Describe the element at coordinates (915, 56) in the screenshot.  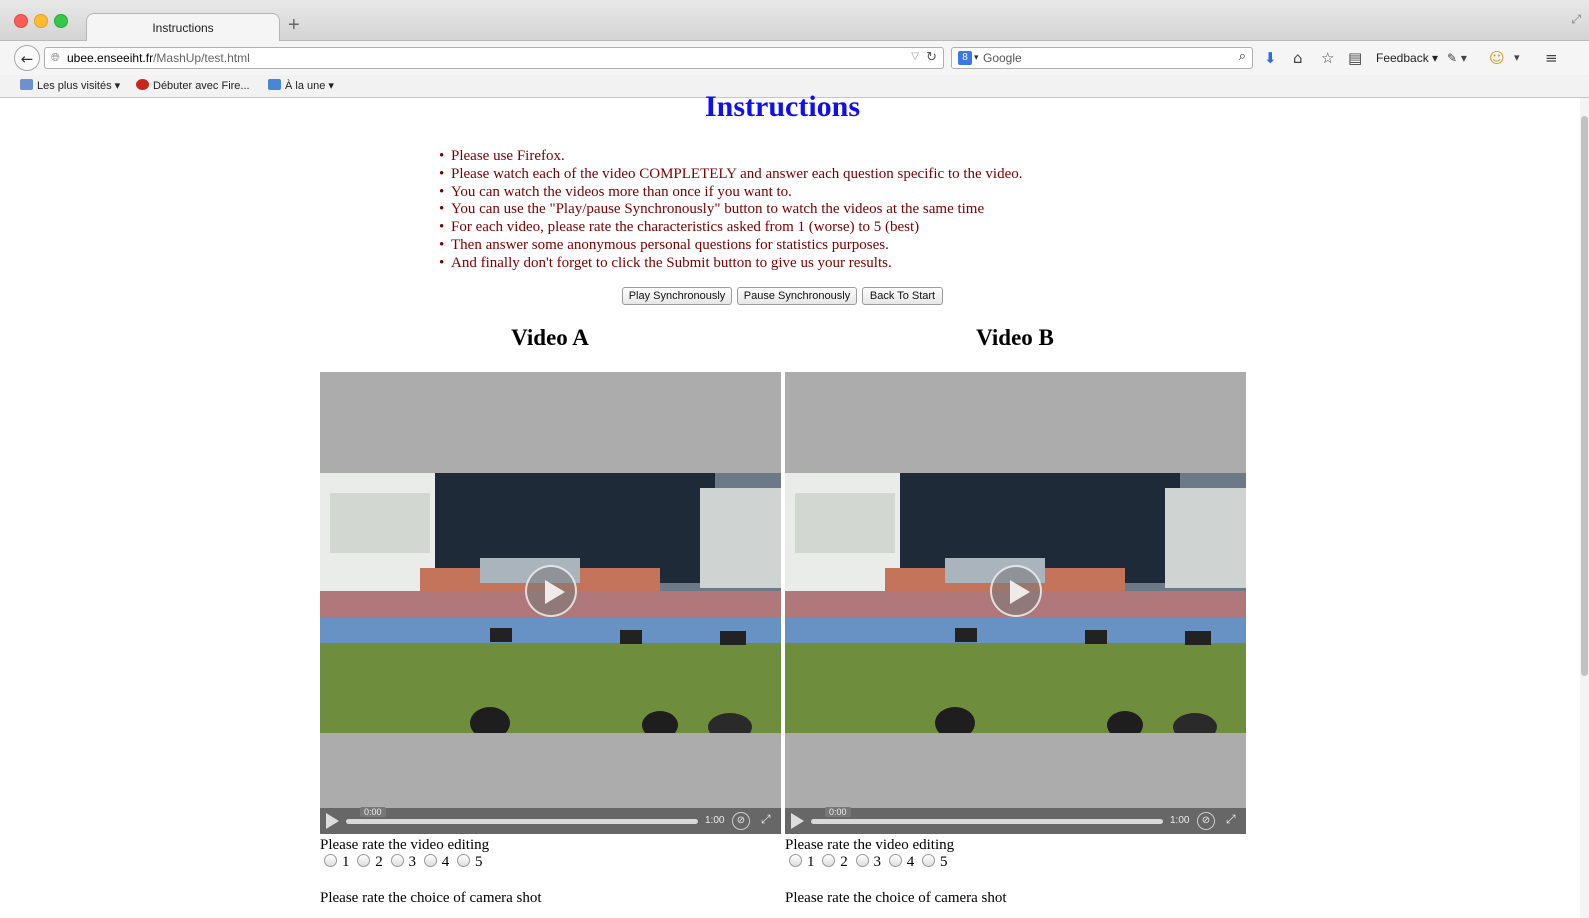
I see `history-dropdown-icon: ▽` at that location.